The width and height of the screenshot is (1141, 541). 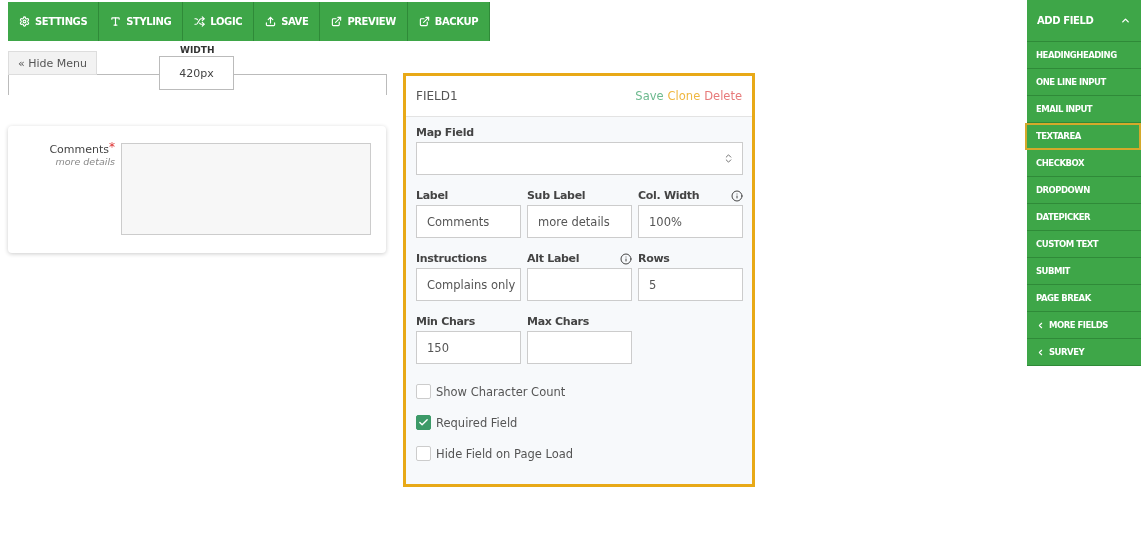 What do you see at coordinates (1065, 20) in the screenshot?
I see `sidebar-title: ADD FIELD` at bounding box center [1065, 20].